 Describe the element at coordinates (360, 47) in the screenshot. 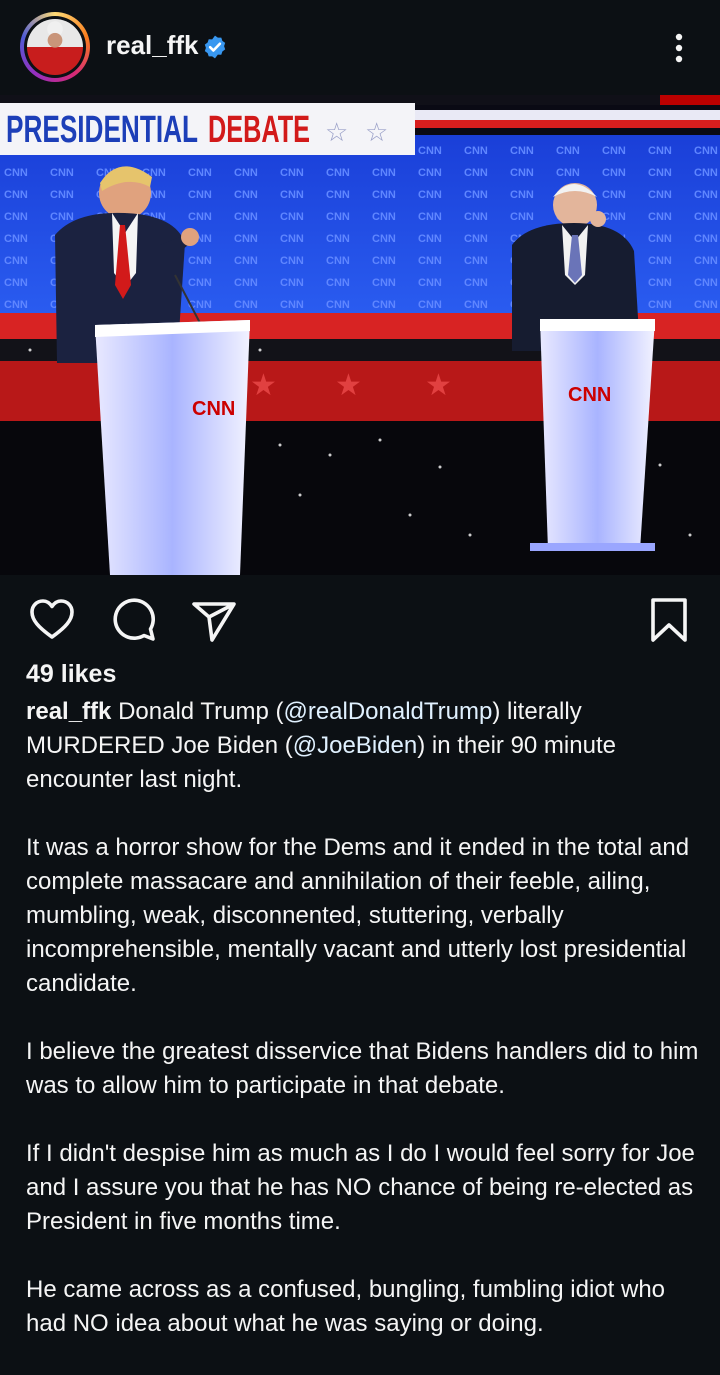

I see `post-header: real_ffk` at that location.